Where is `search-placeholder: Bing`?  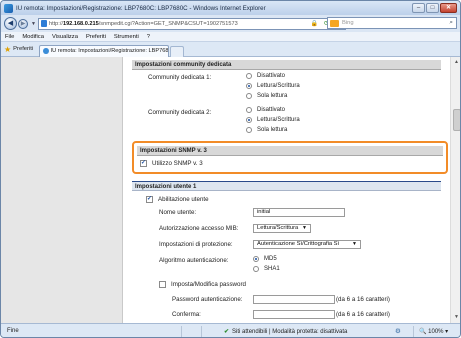 search-placeholder: Bing is located at coordinates (348, 23).